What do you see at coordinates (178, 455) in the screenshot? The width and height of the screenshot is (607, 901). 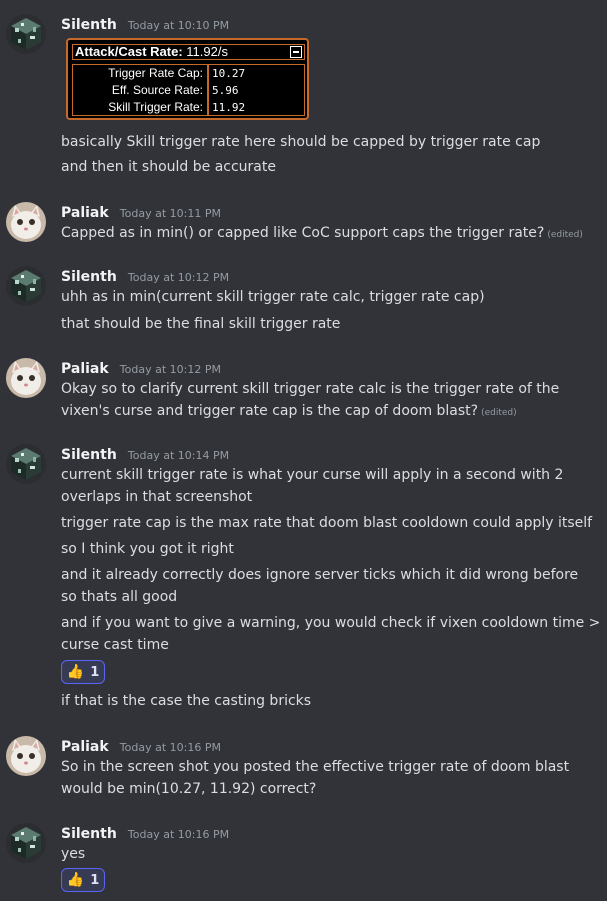 I see `timestamp: Today at 10:14 PM` at bounding box center [178, 455].